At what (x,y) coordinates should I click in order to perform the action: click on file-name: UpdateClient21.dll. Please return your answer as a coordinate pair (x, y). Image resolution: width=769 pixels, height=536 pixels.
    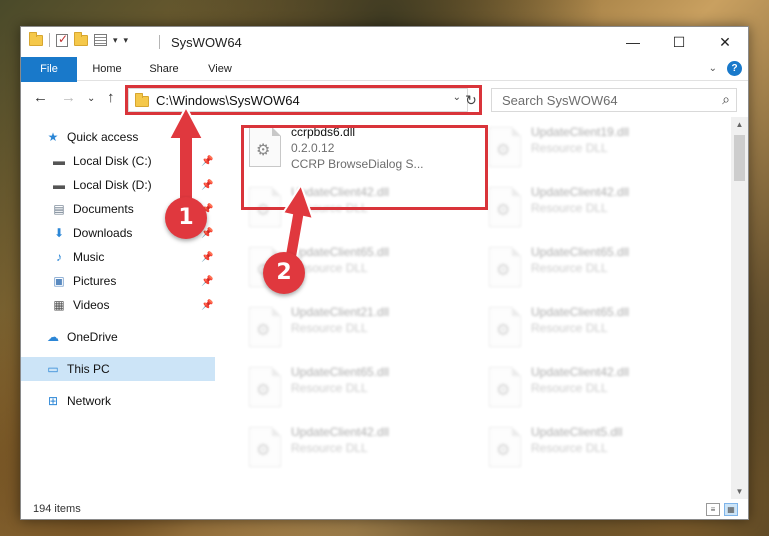
    Looking at the image, I should click on (340, 312).